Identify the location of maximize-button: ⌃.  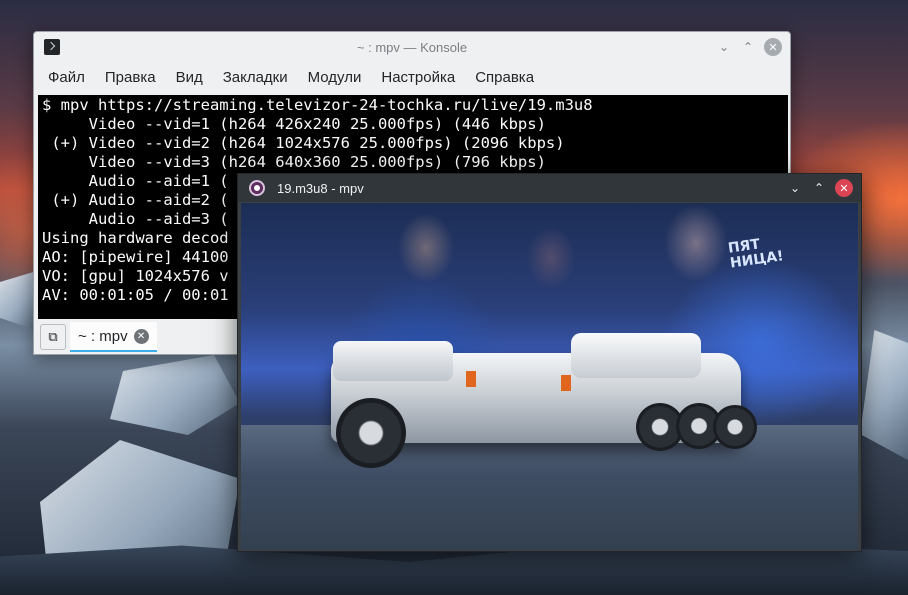
(748, 47).